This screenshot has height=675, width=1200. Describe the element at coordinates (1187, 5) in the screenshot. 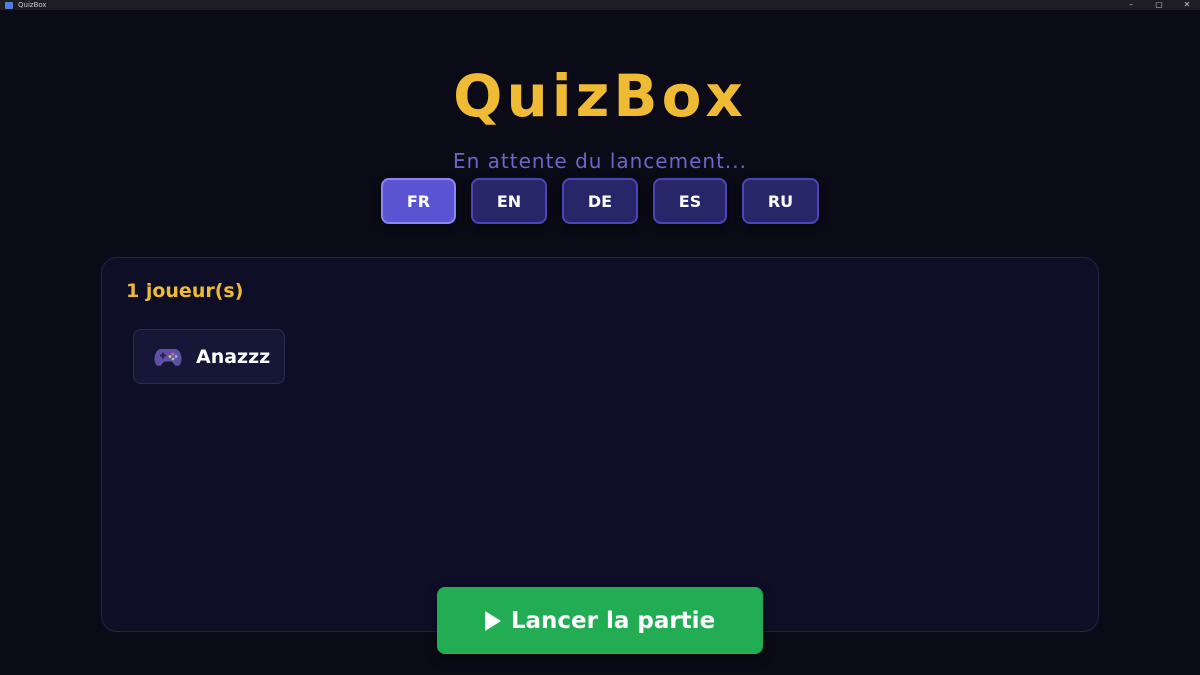

I see `close-button: ✕` at that location.